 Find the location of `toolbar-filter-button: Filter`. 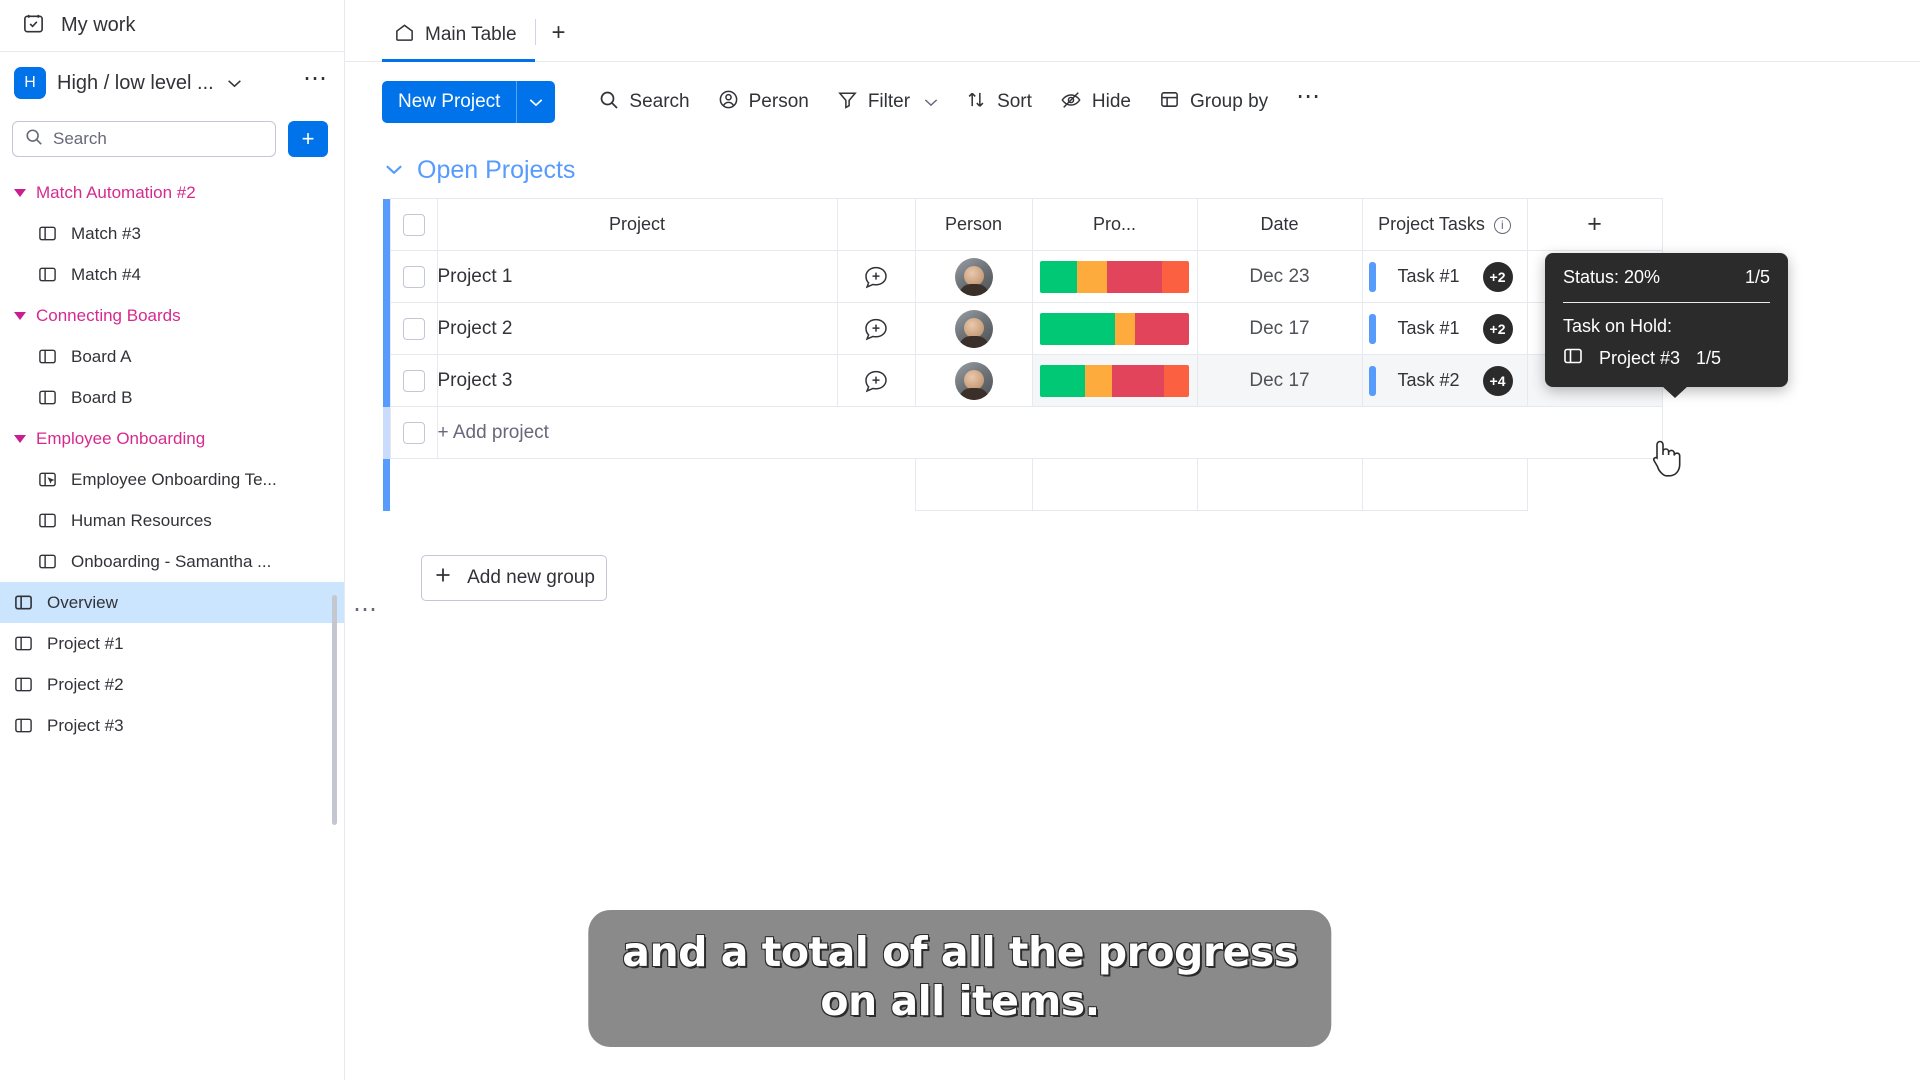

toolbar-filter-button: Filter is located at coordinates (887, 102).